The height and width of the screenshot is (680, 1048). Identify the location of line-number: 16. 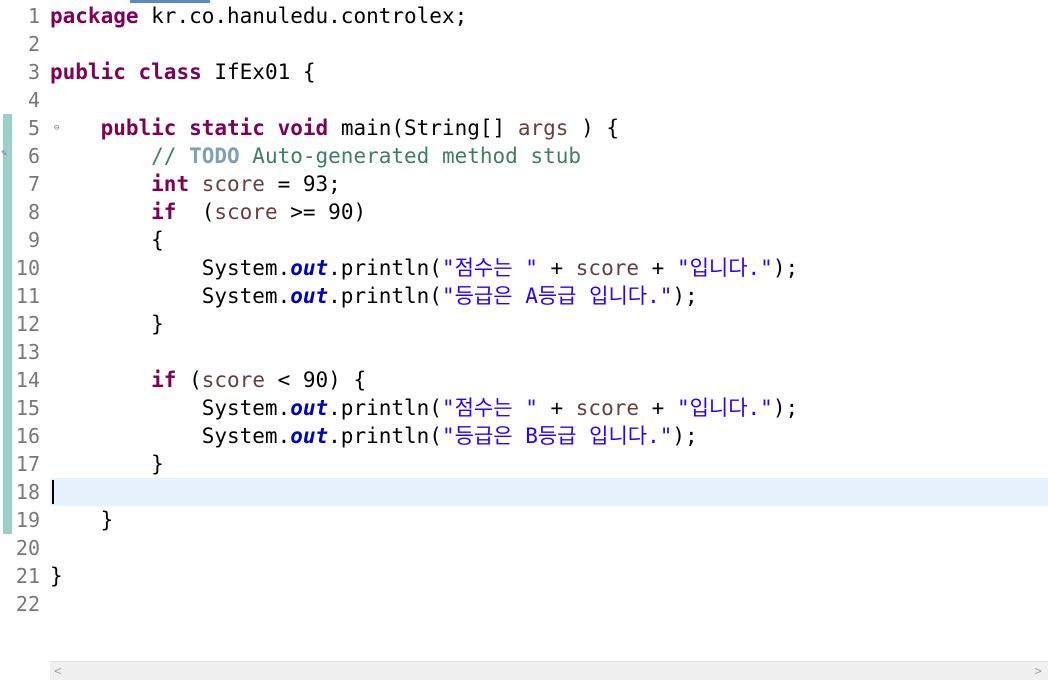
(27, 436).